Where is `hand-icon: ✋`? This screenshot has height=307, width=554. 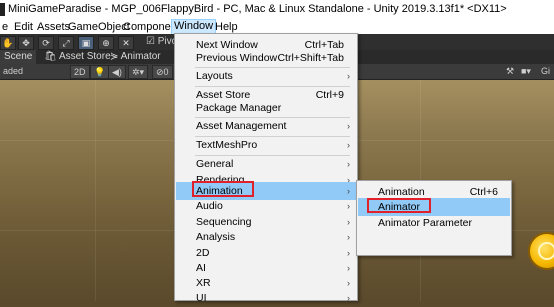
hand-icon: ✋ is located at coordinates (8, 43).